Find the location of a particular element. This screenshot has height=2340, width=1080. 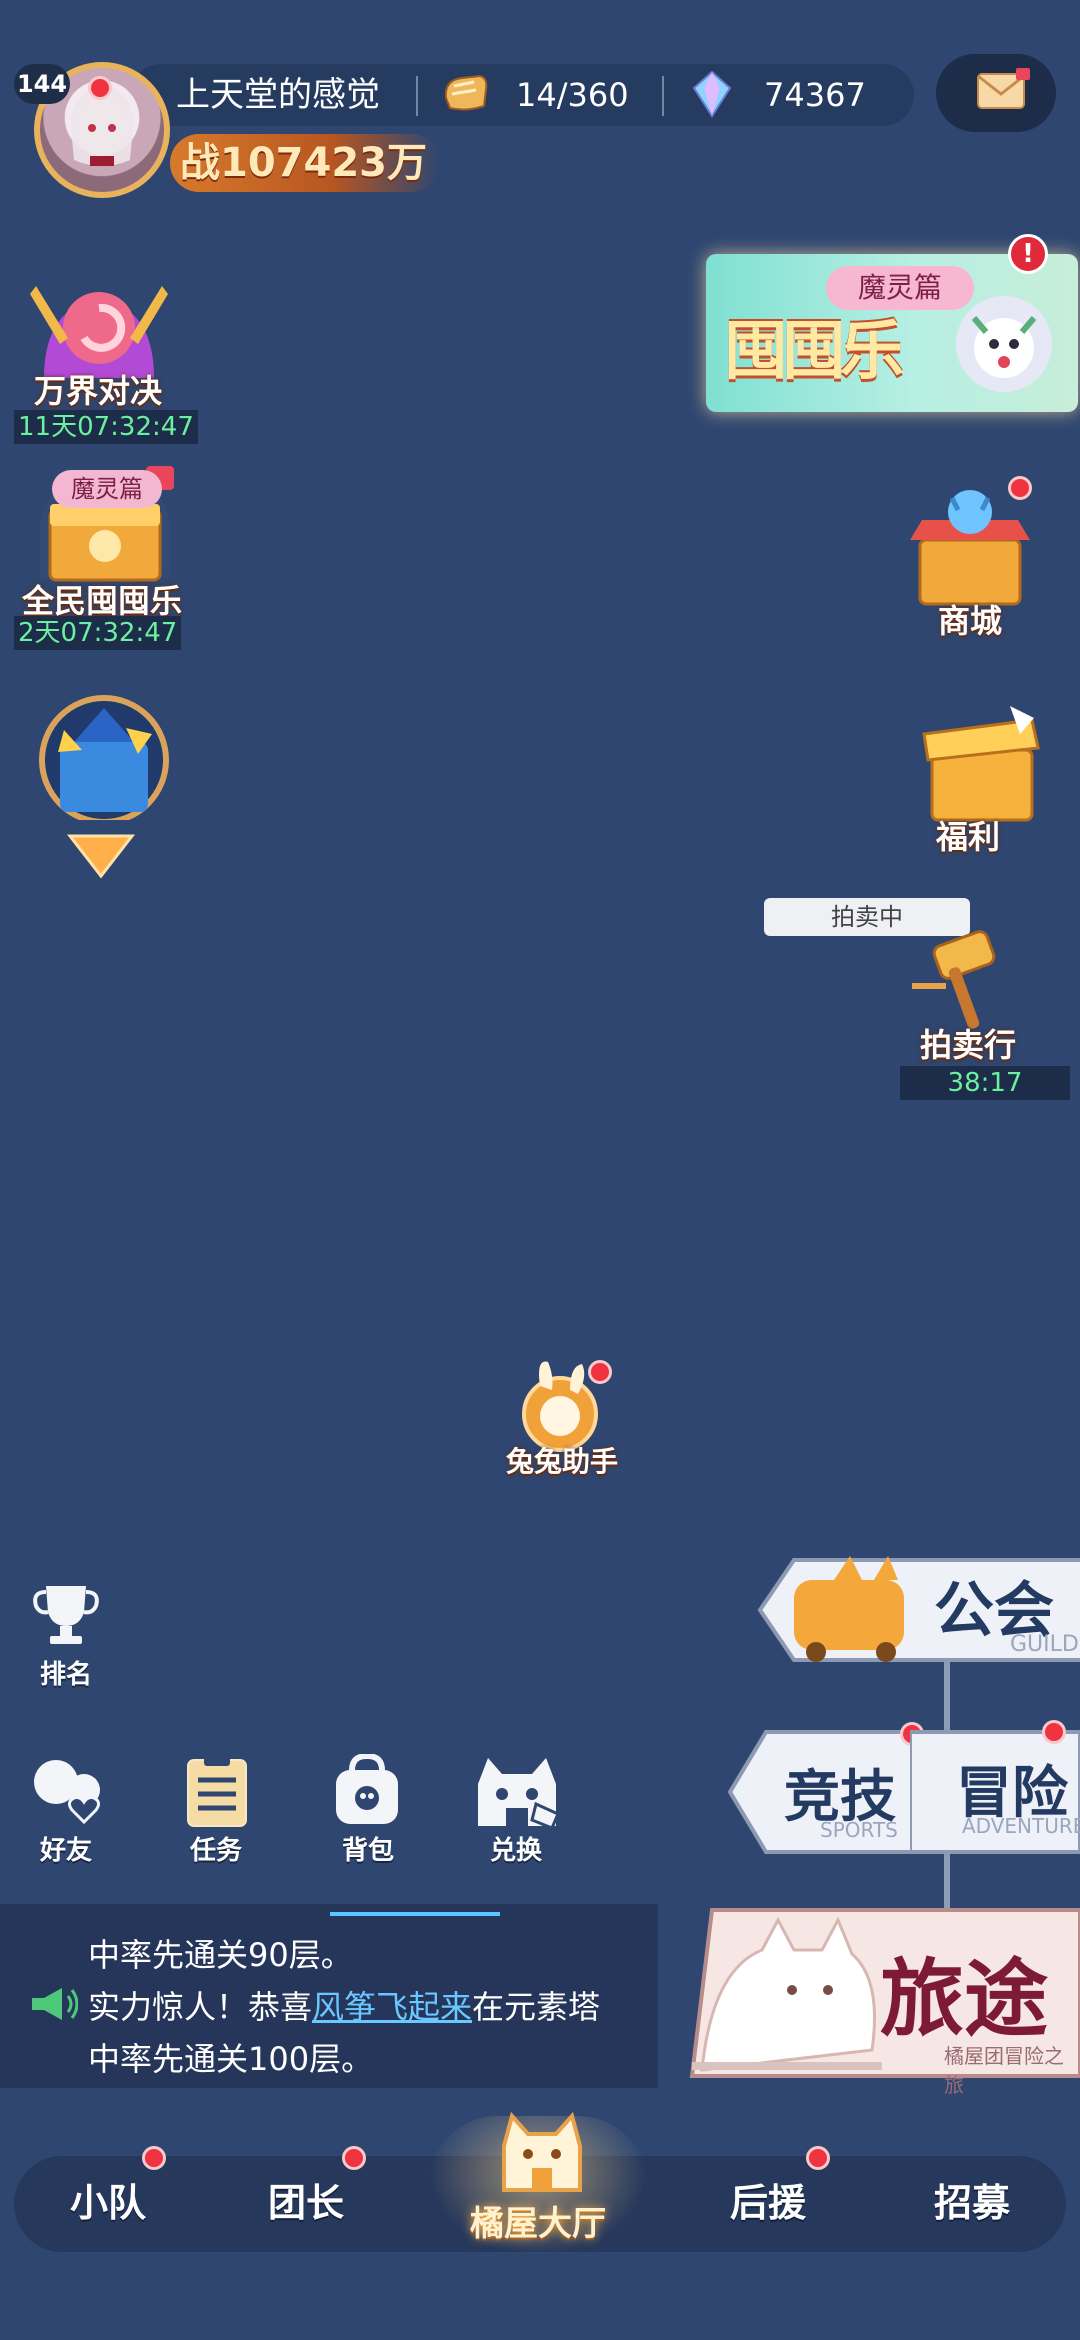

friends-icon is located at coordinates (67, 1791).